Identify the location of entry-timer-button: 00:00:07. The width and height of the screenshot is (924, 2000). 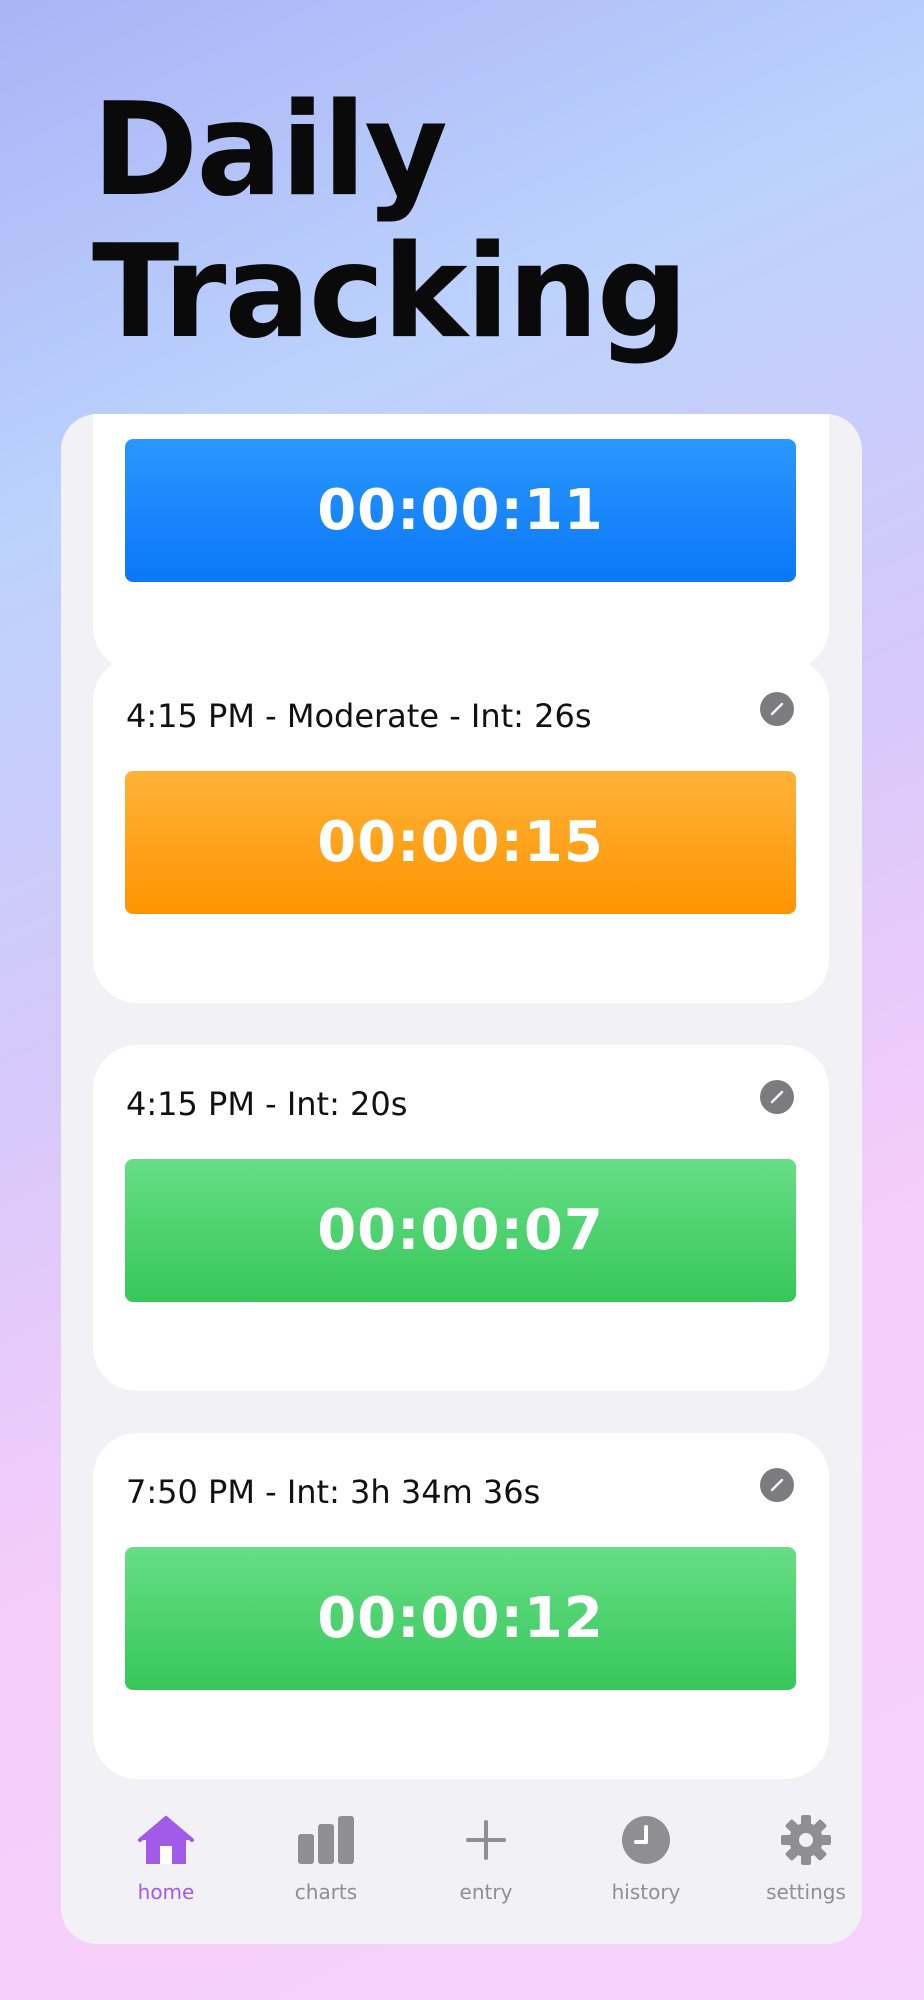
(460, 1230).